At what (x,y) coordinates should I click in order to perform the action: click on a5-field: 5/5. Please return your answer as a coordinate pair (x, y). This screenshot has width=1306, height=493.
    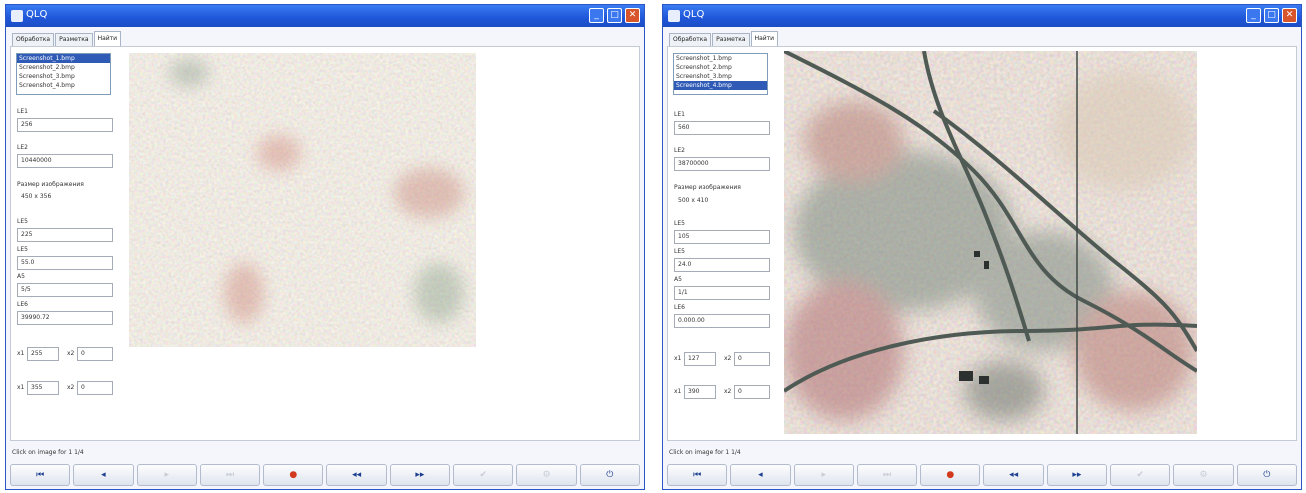
    Looking at the image, I should click on (65, 290).